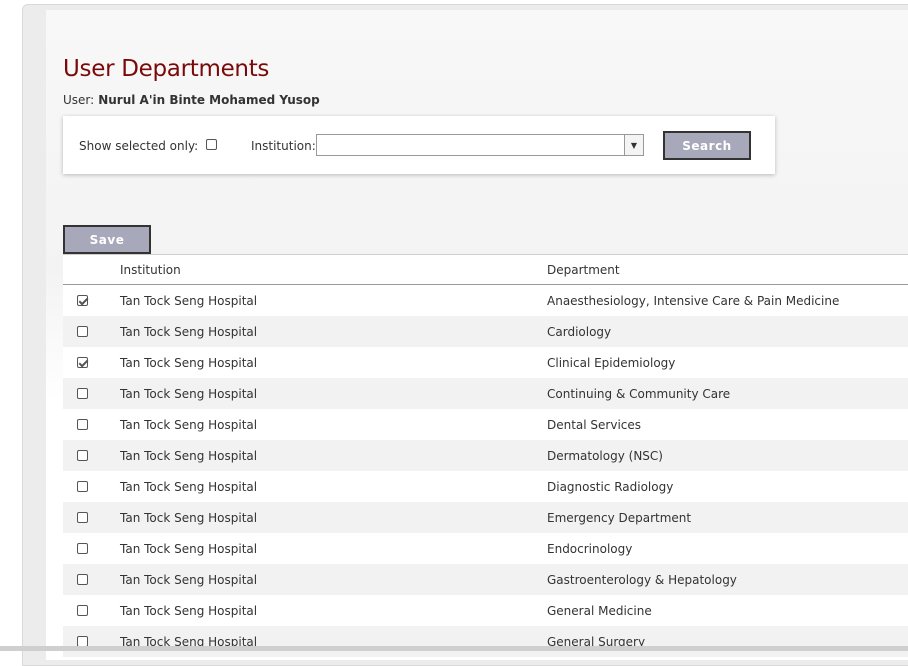 This screenshot has width=908, height=666. Describe the element at coordinates (283, 146) in the screenshot. I see `institution-label: Institution:` at that location.